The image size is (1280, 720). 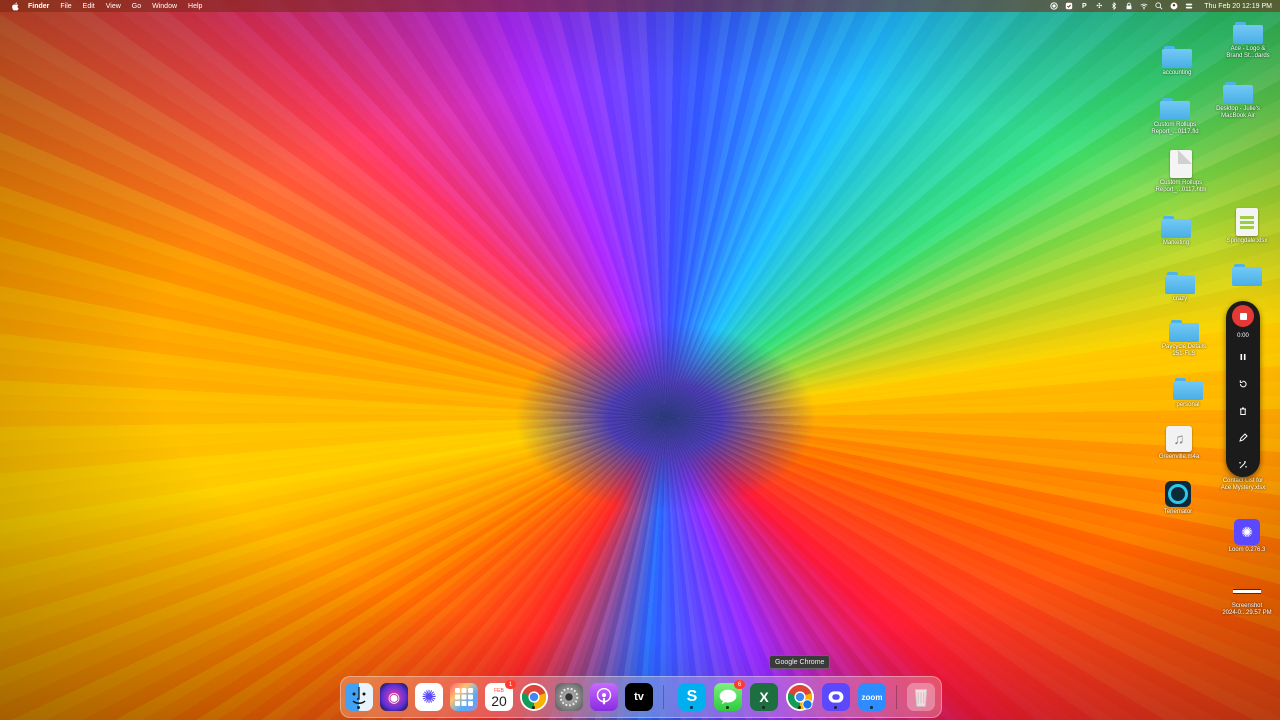 I want to click on spreadsheet-icon, so click(x=1247, y=222).